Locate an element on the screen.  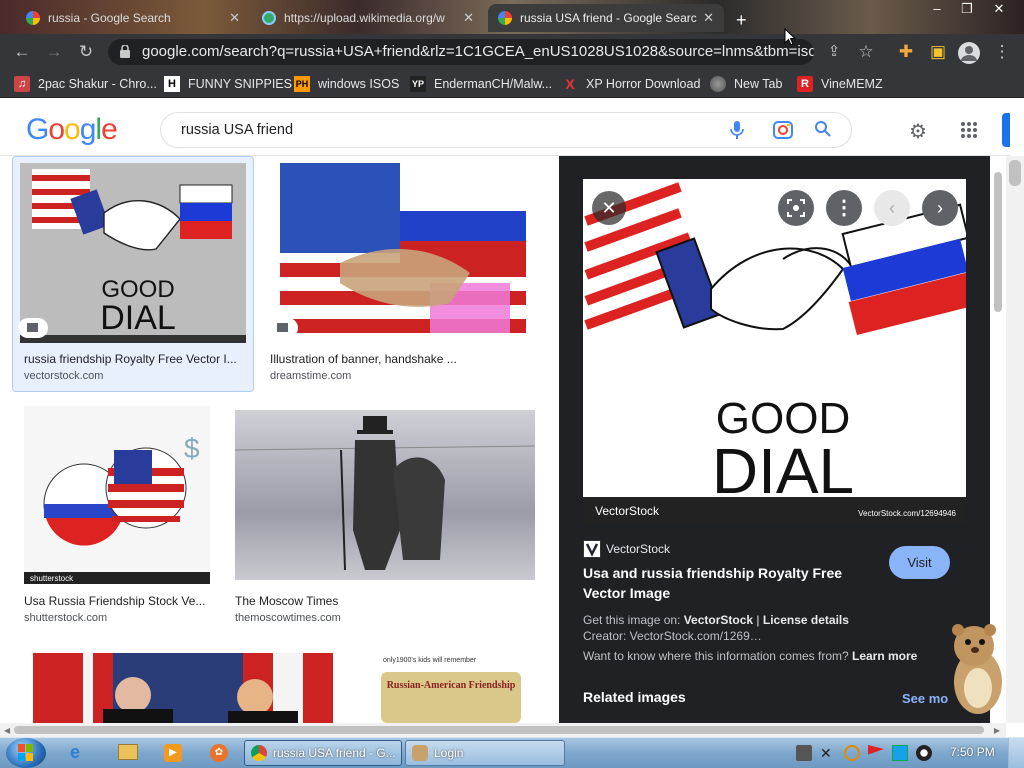
tray-search-icon is located at coordinates (852, 753).